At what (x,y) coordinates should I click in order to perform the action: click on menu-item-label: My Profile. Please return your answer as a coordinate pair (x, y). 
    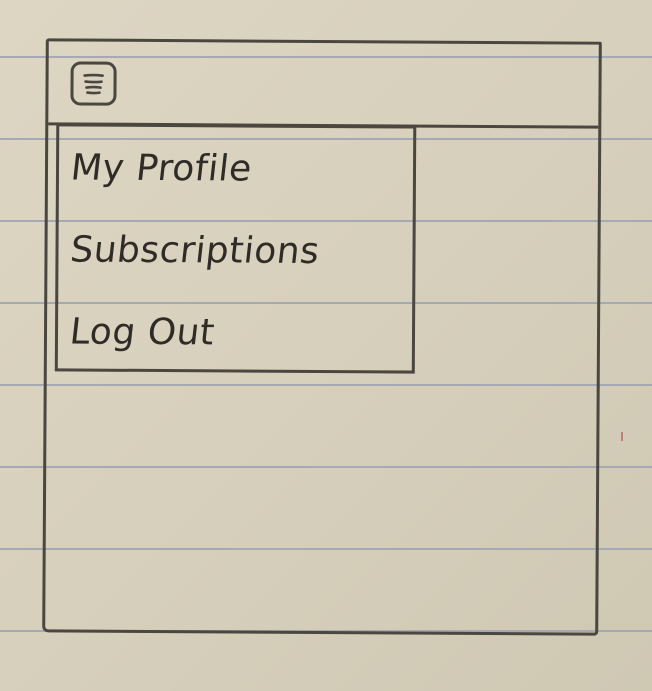
    Looking at the image, I should click on (161, 168).